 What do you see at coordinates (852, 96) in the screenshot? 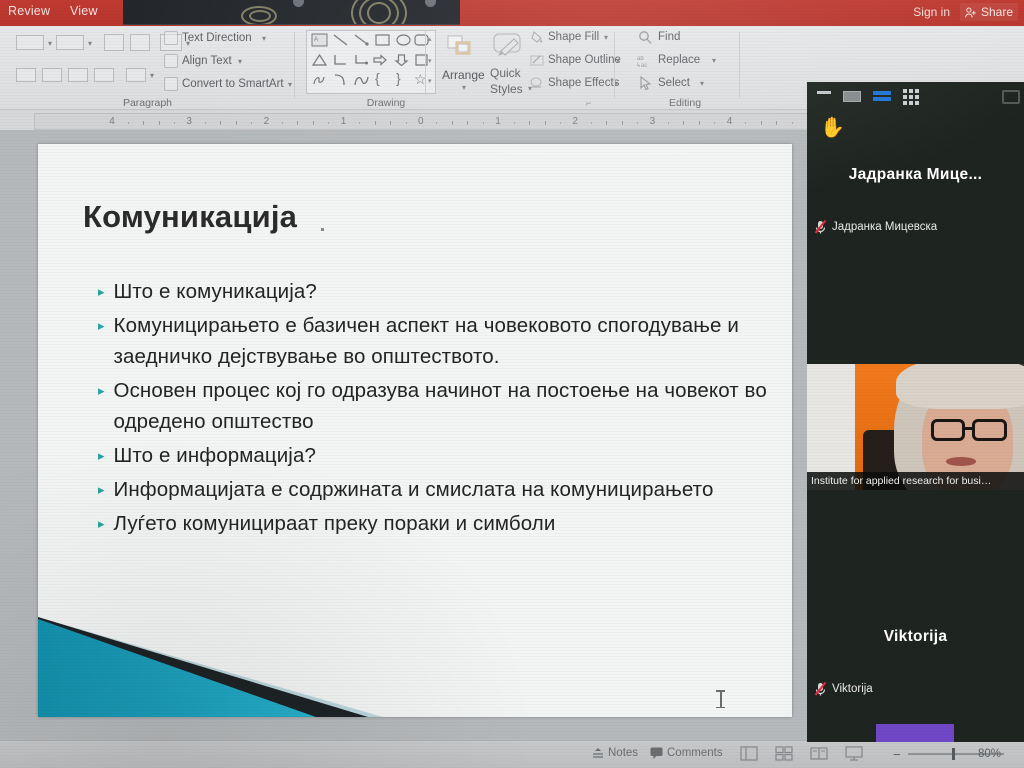
I see `single-view-icon` at bounding box center [852, 96].